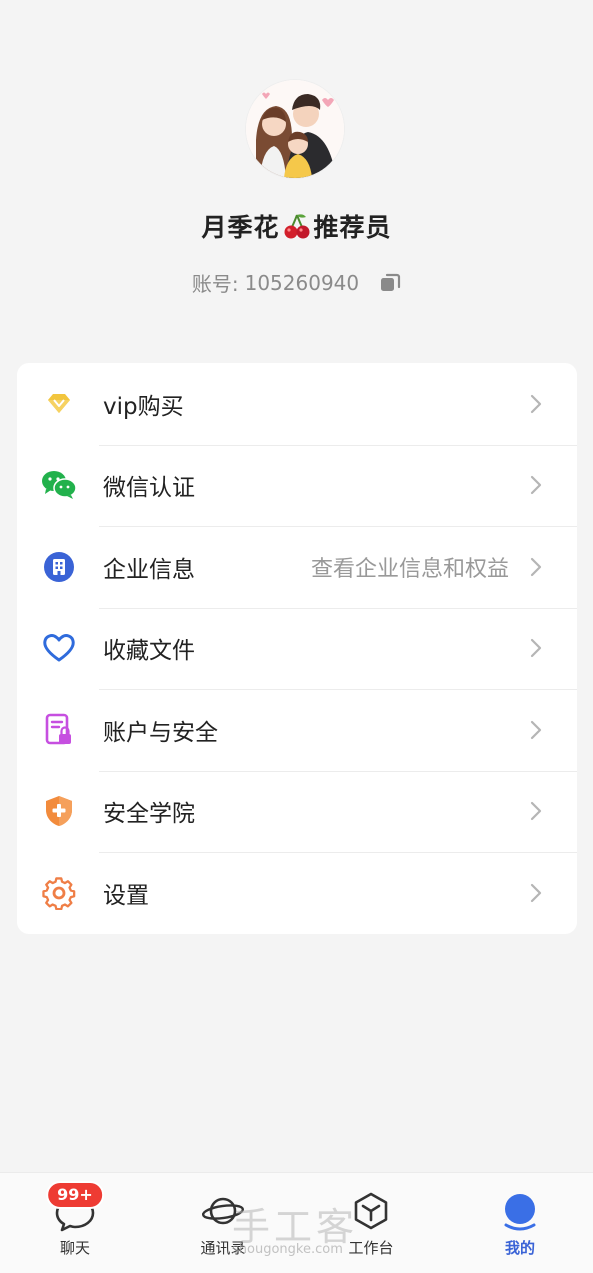 The height and width of the screenshot is (1273, 593). I want to click on shield-icon, so click(59, 811).